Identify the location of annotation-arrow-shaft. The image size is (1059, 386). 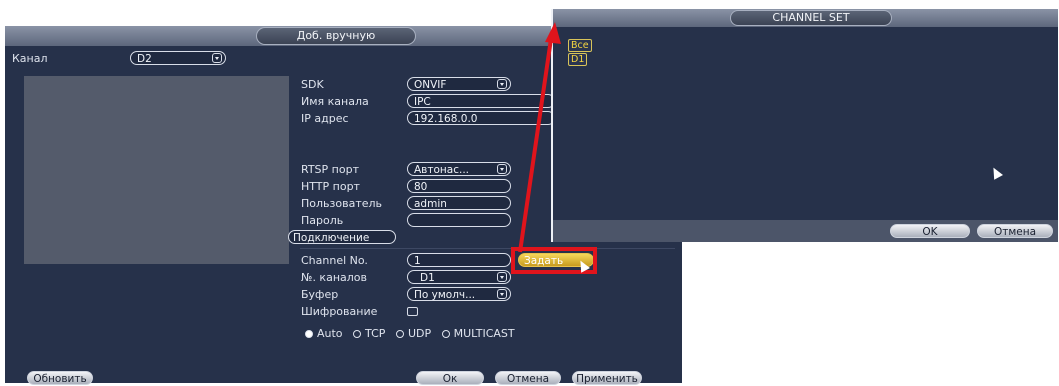
(536, 142).